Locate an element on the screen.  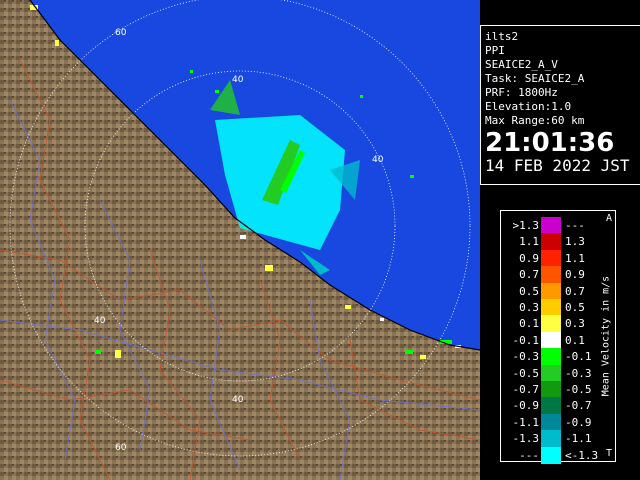
legend-high-value: 0.5 is located at coordinates (575, 307).